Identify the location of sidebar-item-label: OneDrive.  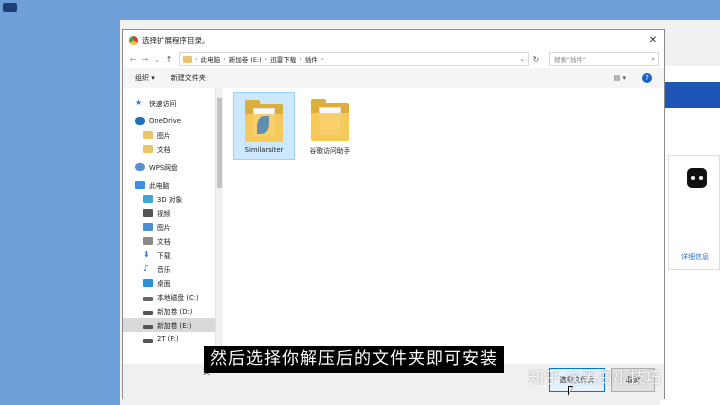
(165, 121).